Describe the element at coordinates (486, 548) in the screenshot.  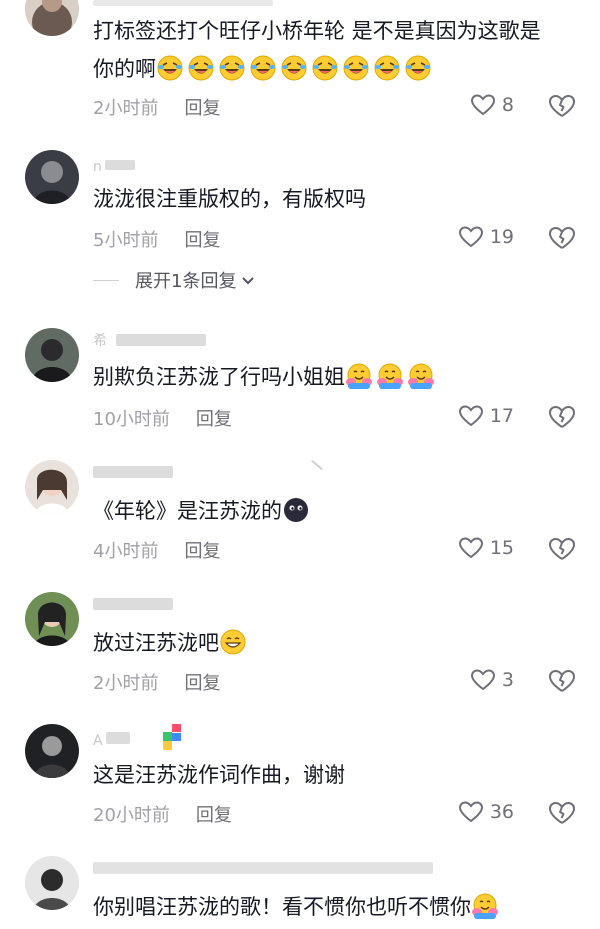
I see `like-button: 15` at that location.